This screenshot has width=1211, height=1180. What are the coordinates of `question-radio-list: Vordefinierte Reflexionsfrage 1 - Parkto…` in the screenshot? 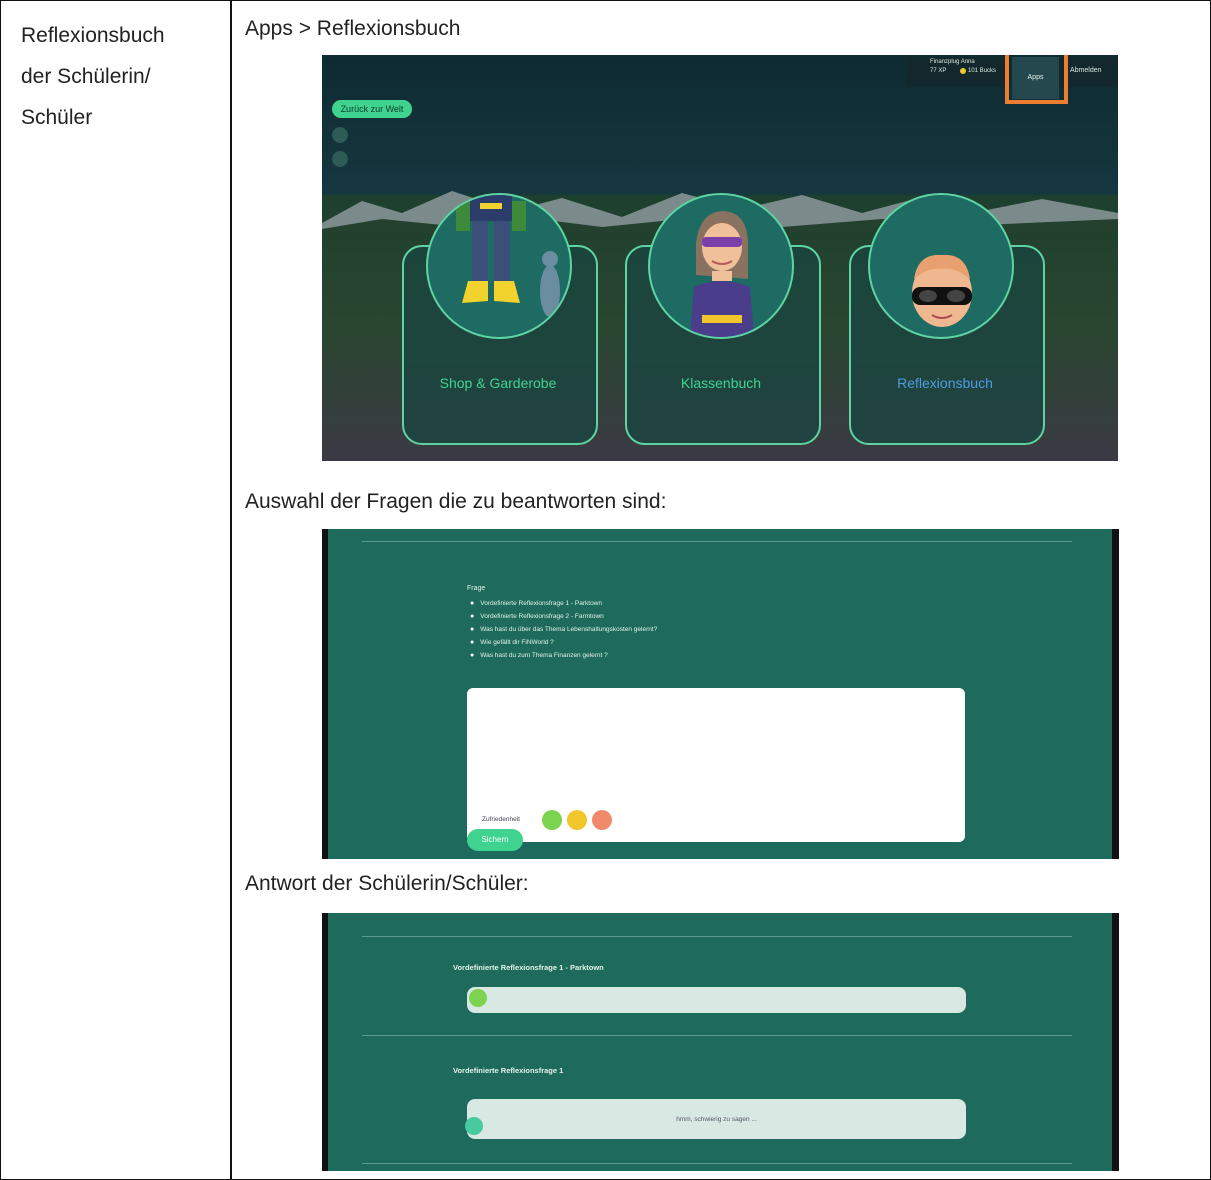 It's located at (563, 629).